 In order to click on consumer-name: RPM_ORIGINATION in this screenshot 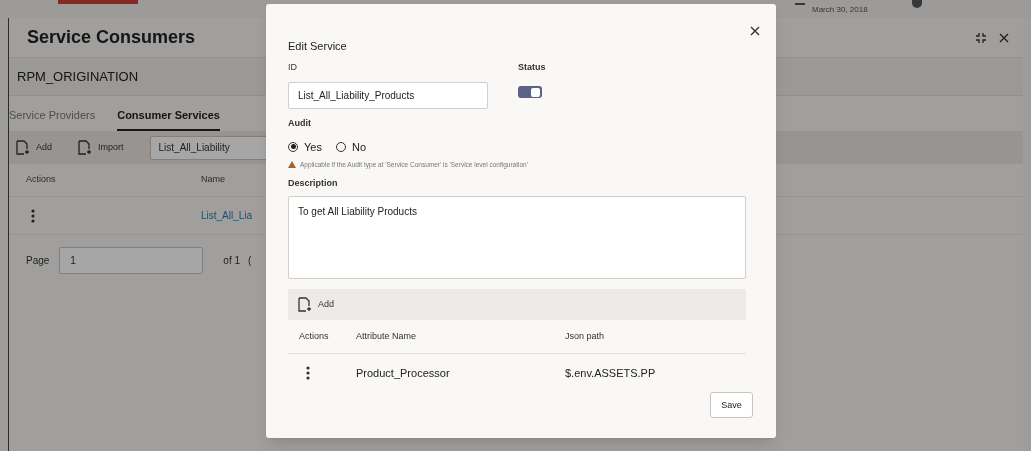, I will do `click(78, 76)`.